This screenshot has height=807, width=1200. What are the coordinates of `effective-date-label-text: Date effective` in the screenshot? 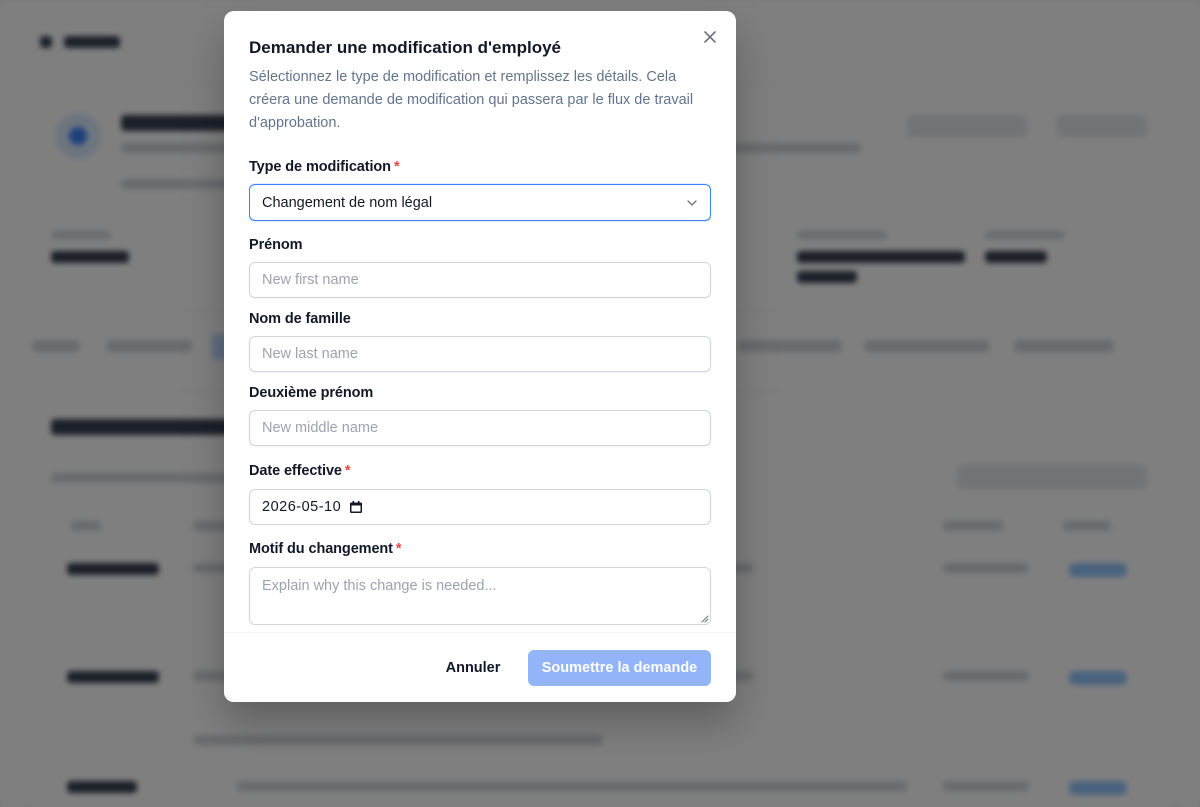 It's located at (295, 471).